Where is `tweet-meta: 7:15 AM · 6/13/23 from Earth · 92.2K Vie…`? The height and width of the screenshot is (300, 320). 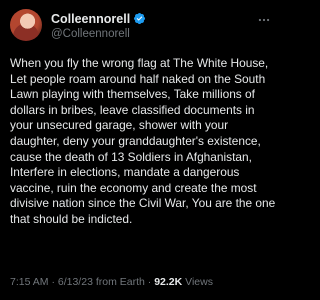
tweet-meta: 7:15 AM · 6/13/23 from Earth · 92.2K Vie… is located at coordinates (143, 282).